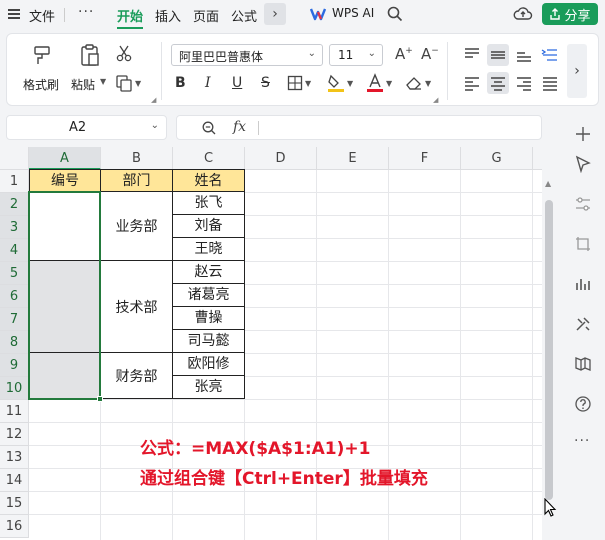 This screenshot has height=540, width=605. Describe the element at coordinates (435, 100) in the screenshot. I see `font-launcher-icon: ◢` at that location.